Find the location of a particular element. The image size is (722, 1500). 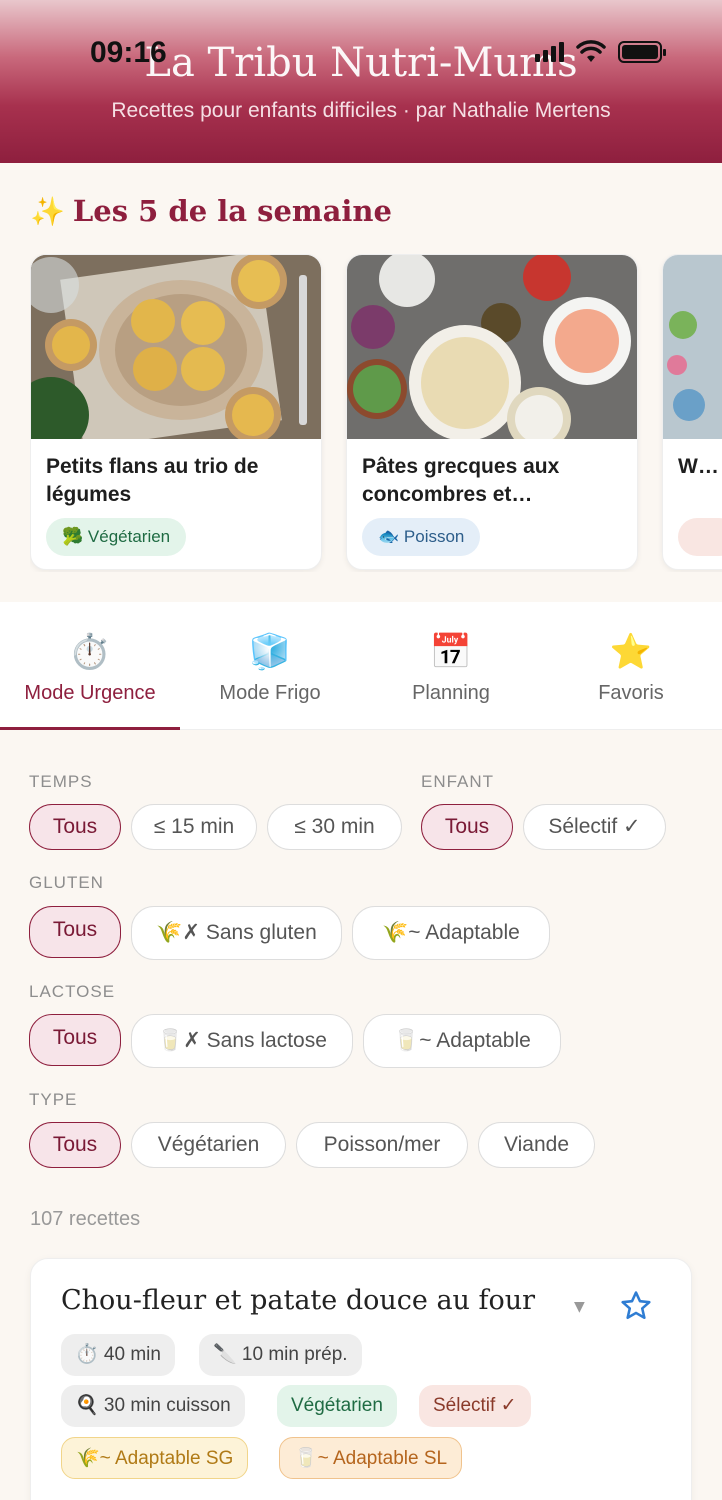

filter-label-temps: TEMPS is located at coordinates (61, 781).